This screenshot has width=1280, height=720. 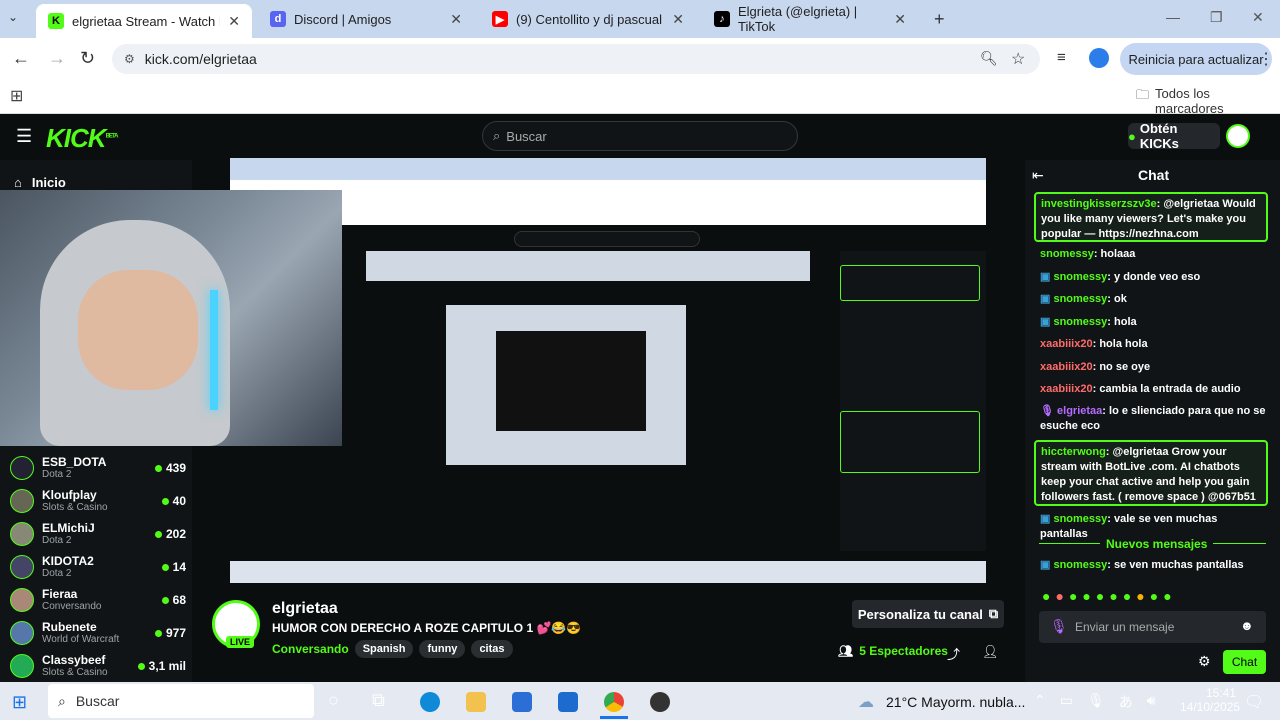 What do you see at coordinates (1099, 58) in the screenshot?
I see `profile-avatar` at bounding box center [1099, 58].